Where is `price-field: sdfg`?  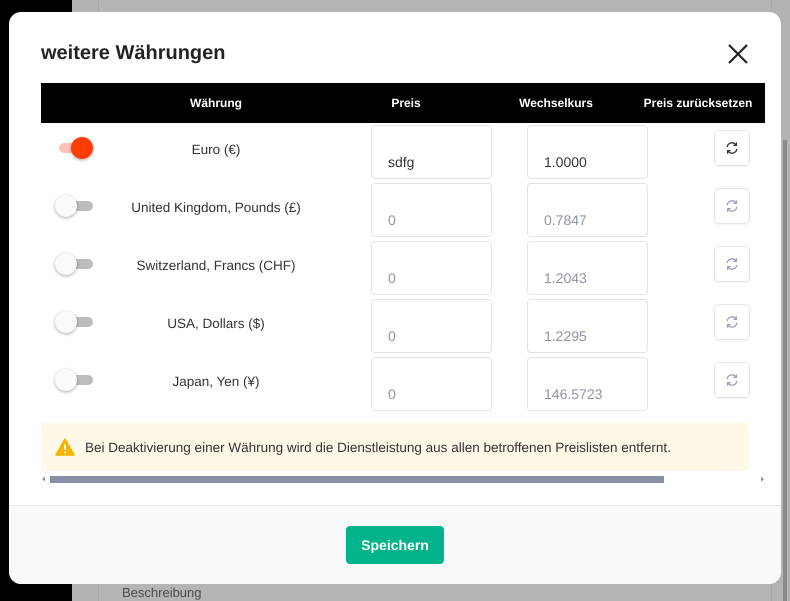 price-field: sdfg is located at coordinates (431, 152).